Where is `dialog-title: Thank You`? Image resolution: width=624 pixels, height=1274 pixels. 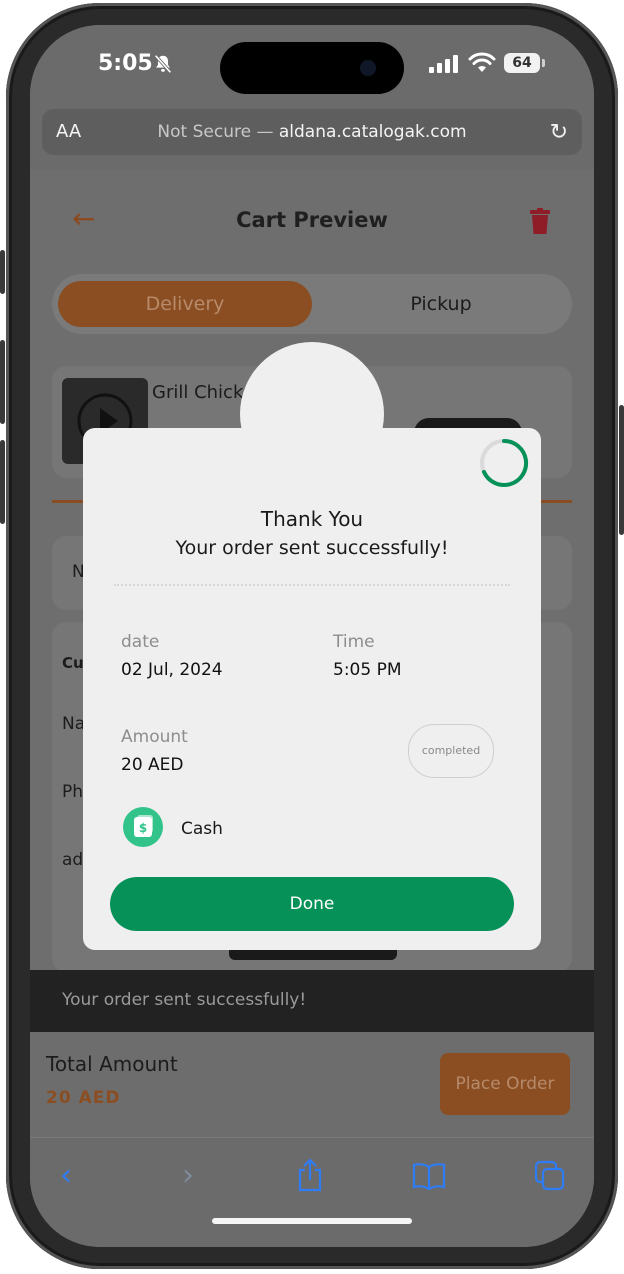
dialog-title: Thank You is located at coordinates (312, 519).